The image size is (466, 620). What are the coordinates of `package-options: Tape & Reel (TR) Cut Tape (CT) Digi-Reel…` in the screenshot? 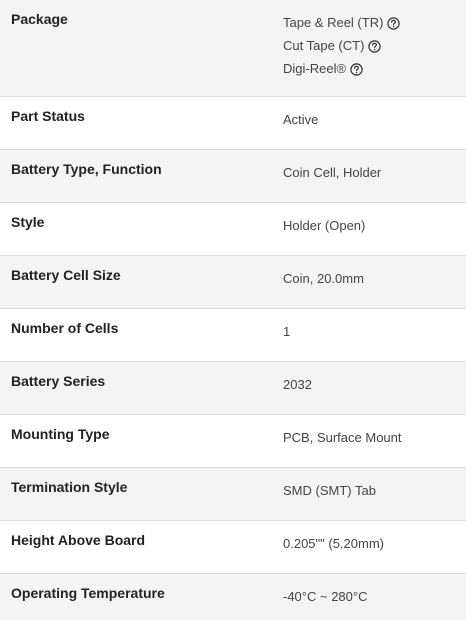 It's located at (374, 48).